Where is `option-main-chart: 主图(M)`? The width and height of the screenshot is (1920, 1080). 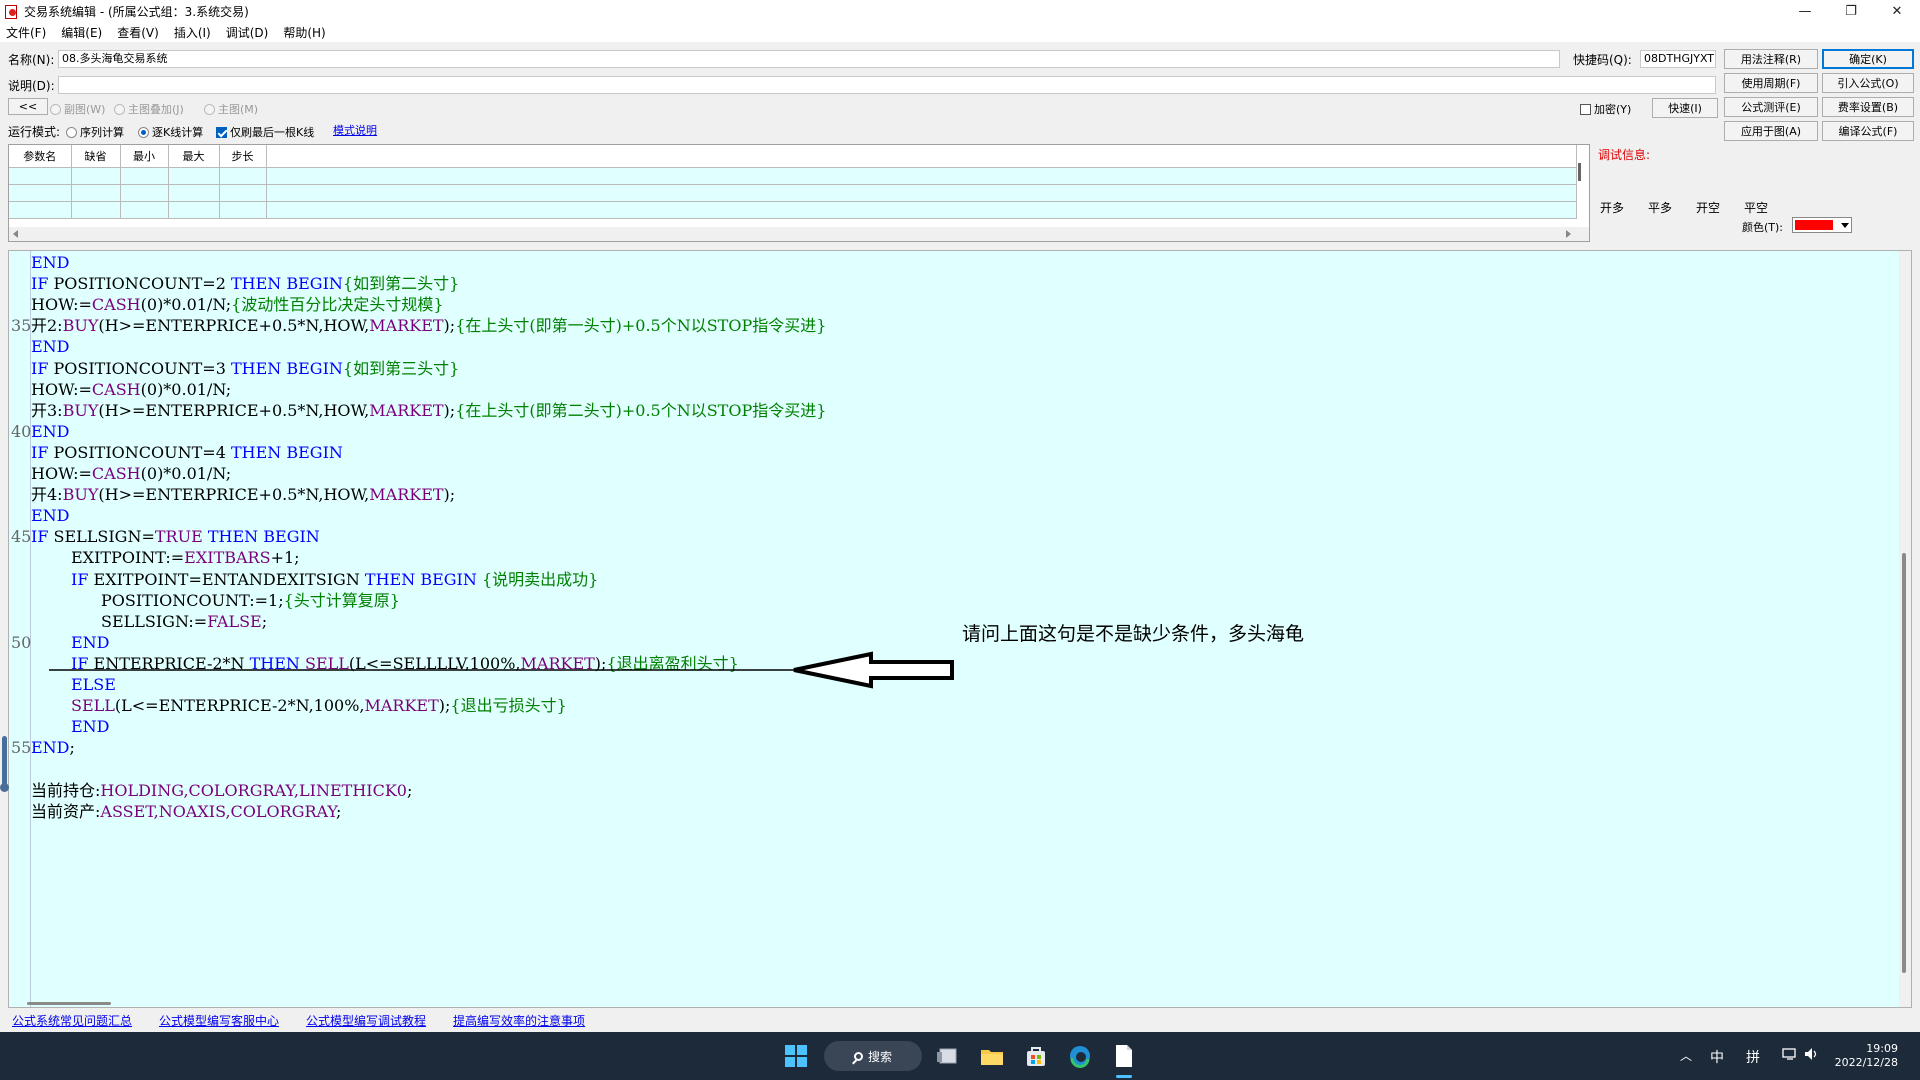
option-main-chart: 主图(M) is located at coordinates (231, 109).